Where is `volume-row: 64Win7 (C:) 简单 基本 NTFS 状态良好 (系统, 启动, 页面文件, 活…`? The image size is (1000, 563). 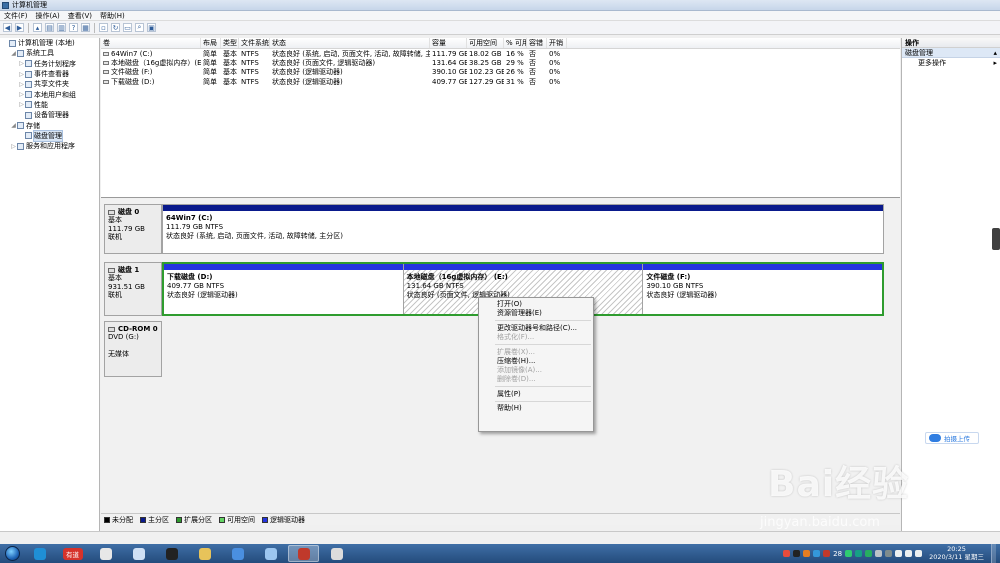 volume-row: 64Win7 (C:) 简单 基本 NTFS 状态良好 (系统, 启动, 页面文件, 活… is located at coordinates (500, 53).